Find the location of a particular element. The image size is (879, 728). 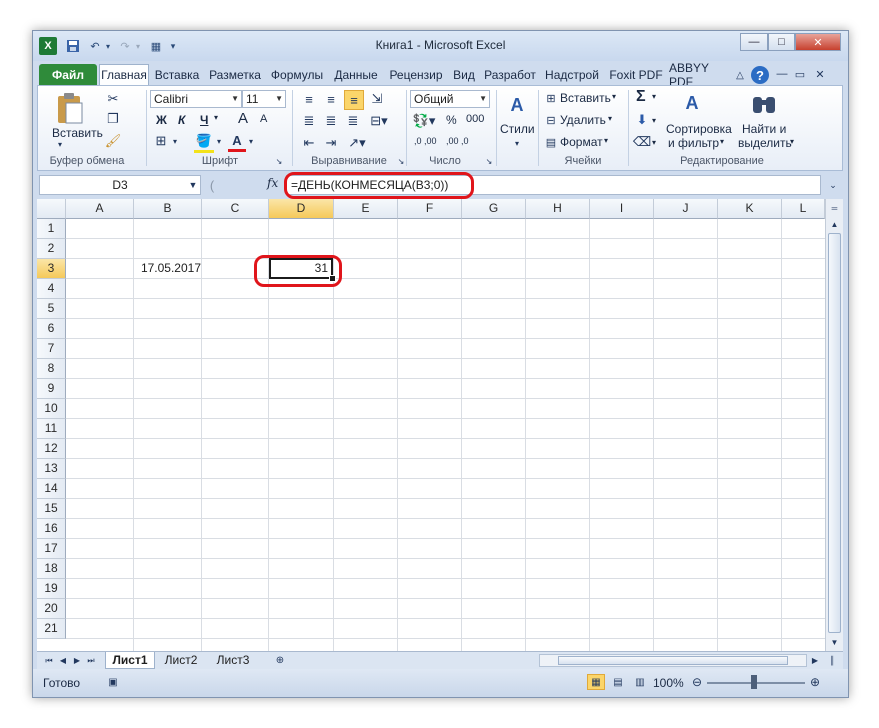

doc-restore-icon: ▭ is located at coordinates (800, 74).